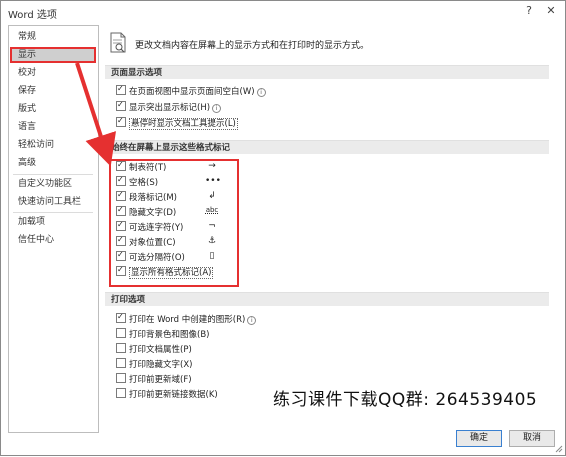 The image size is (566, 457). What do you see at coordinates (283, 12) in the screenshot?
I see `title-bar: Word 选项 ? ✕` at bounding box center [283, 12].